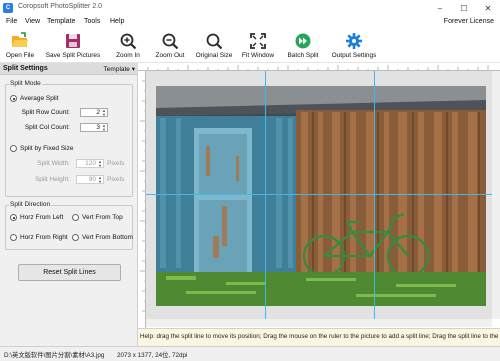  What do you see at coordinates (90, 179) in the screenshot?
I see `split-height-stepper: 90 ▲ ▼` at bounding box center [90, 179].